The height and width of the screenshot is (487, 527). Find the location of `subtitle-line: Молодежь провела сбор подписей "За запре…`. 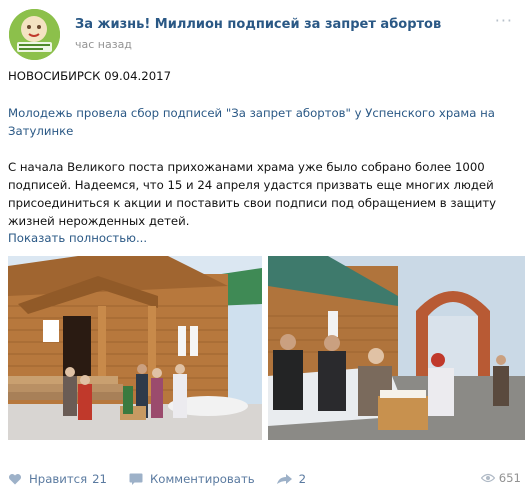

subtitle-line: Молодежь провела сбор подписей "За запре… is located at coordinates (251, 113).